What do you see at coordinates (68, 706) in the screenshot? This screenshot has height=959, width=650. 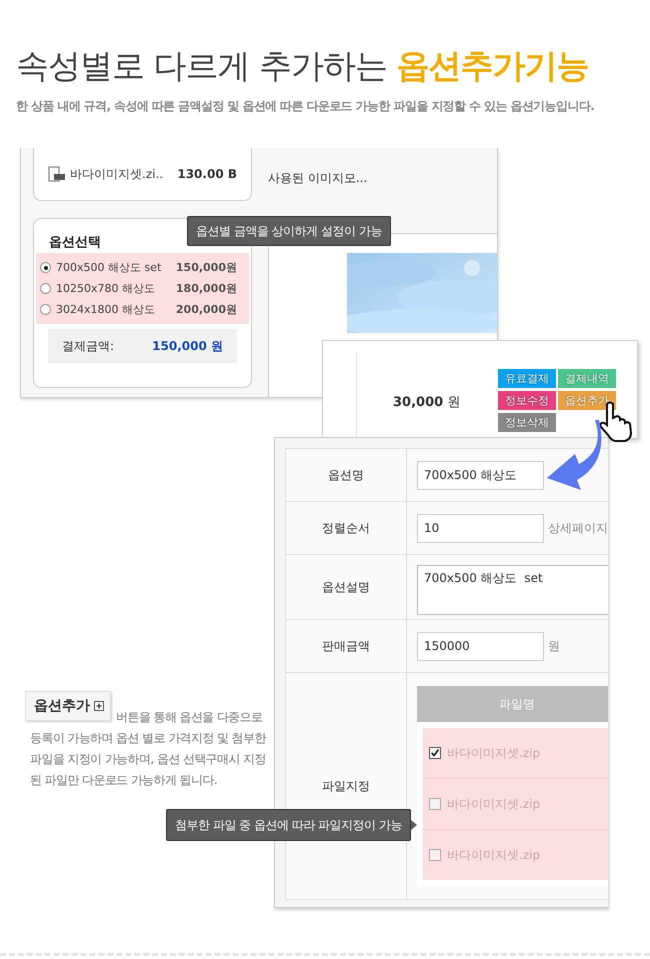 I see `add-option-button: 옵션추가` at bounding box center [68, 706].